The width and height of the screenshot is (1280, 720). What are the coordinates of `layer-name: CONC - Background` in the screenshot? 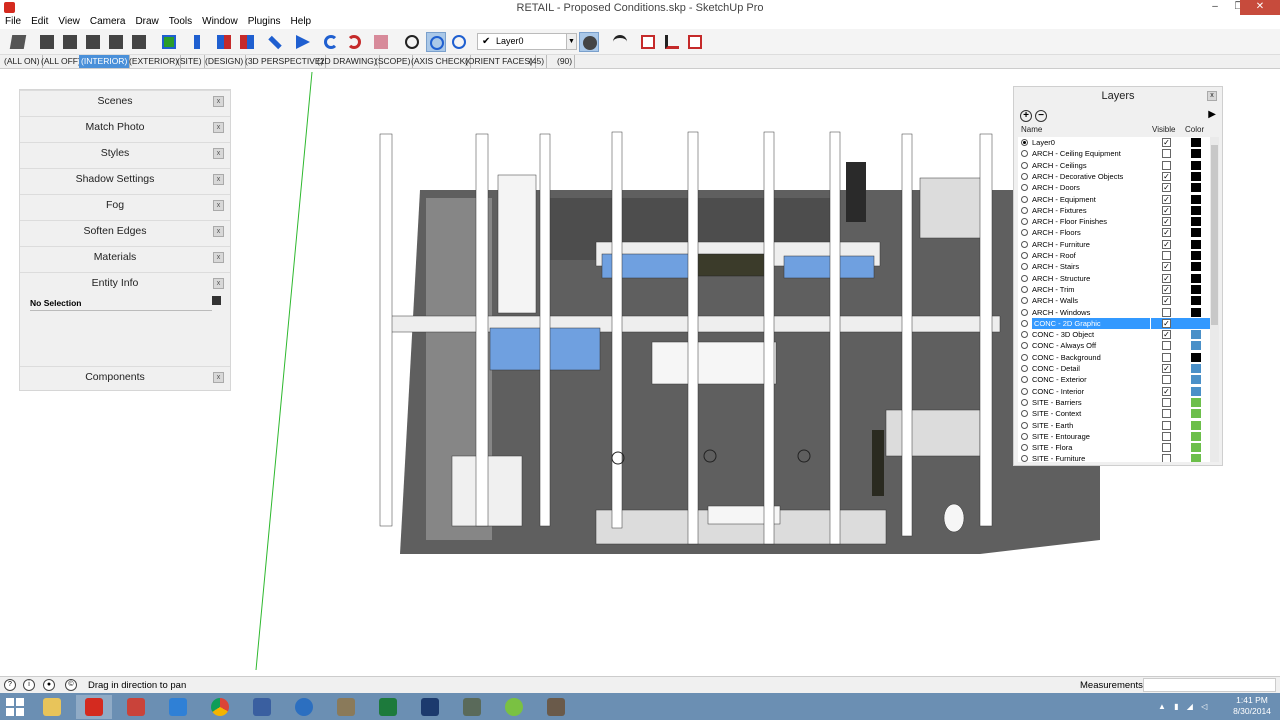 It's located at (1066, 357).